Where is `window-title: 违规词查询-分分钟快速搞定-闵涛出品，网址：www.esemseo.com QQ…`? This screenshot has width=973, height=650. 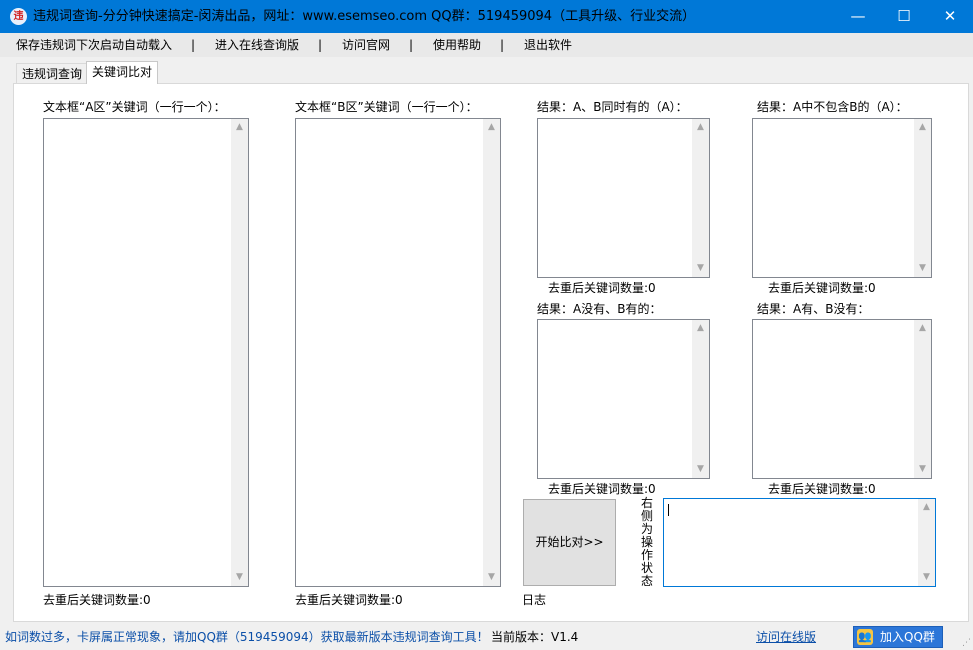
window-title: 违规词查询-分分钟快速搞定-闵涛出品，网址：www.esemseo.com QQ… is located at coordinates (364, 16).